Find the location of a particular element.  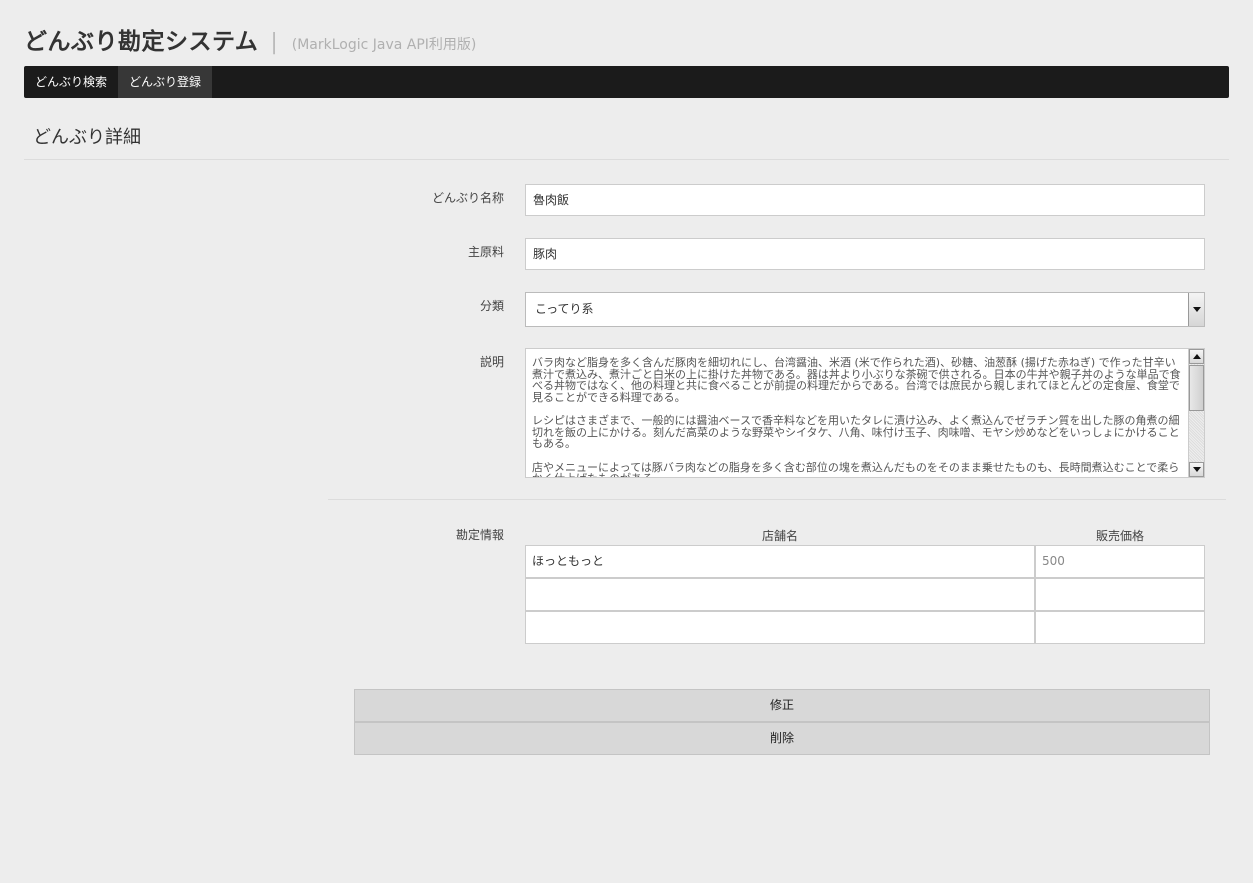

name-label: どんぶり名称 is located at coordinates (467, 198).